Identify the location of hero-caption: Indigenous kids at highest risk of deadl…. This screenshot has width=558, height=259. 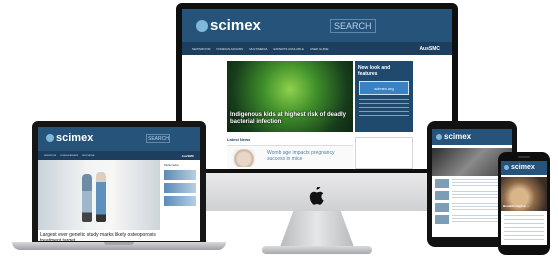
(290, 119).